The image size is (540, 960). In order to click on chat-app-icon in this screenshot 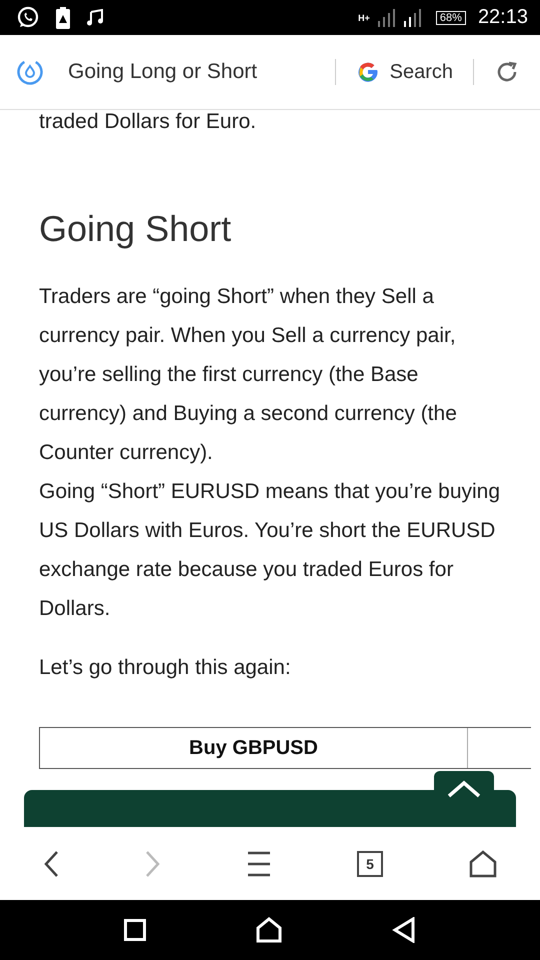, I will do `click(28, 18)`.